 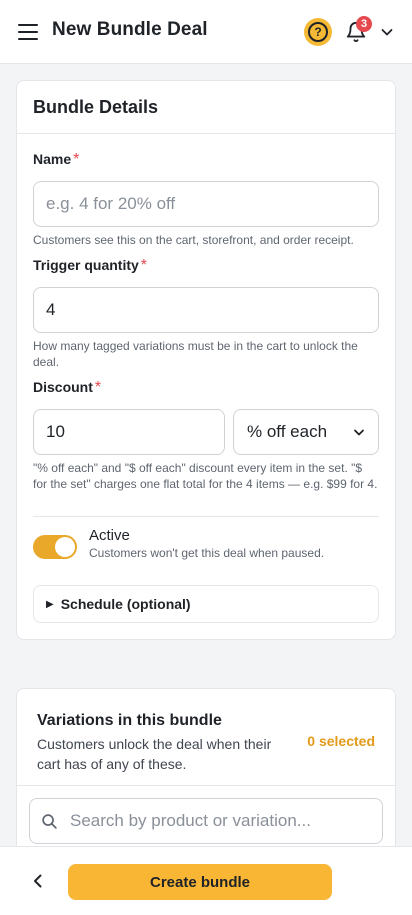 I want to click on schedule-disclosure: ▶ Schedule (optional), so click(x=206, y=604).